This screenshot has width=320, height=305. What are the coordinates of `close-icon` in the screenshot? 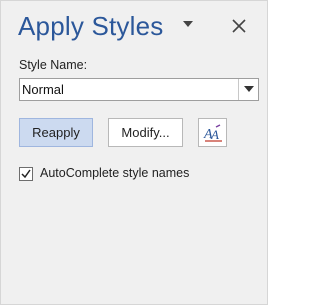 It's located at (239, 26).